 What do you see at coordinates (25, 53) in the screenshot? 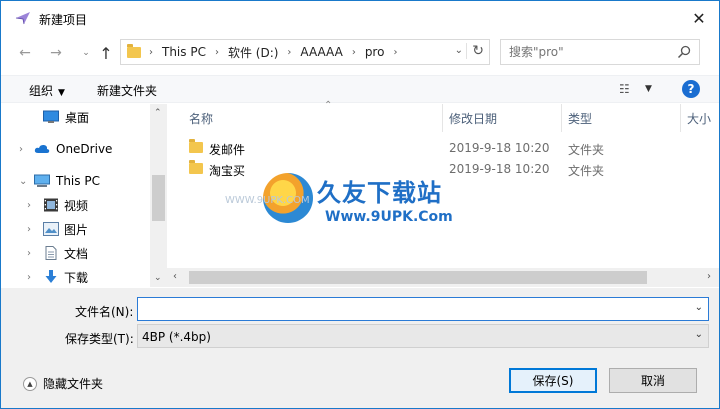
I see `back-button: ←` at bounding box center [25, 53].